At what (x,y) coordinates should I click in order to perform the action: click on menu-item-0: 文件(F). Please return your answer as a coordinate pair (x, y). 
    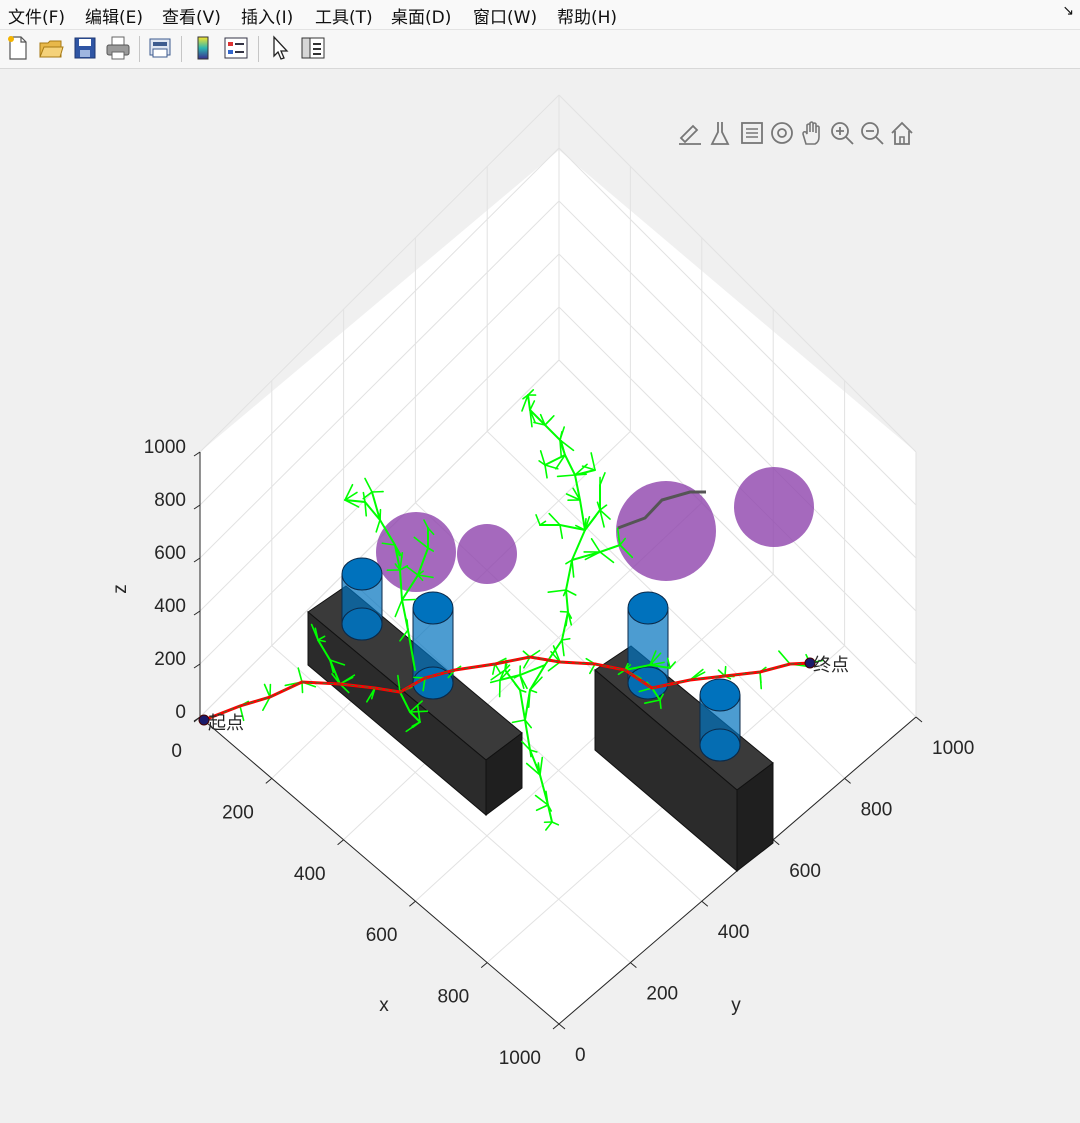
    Looking at the image, I should click on (36, 15).